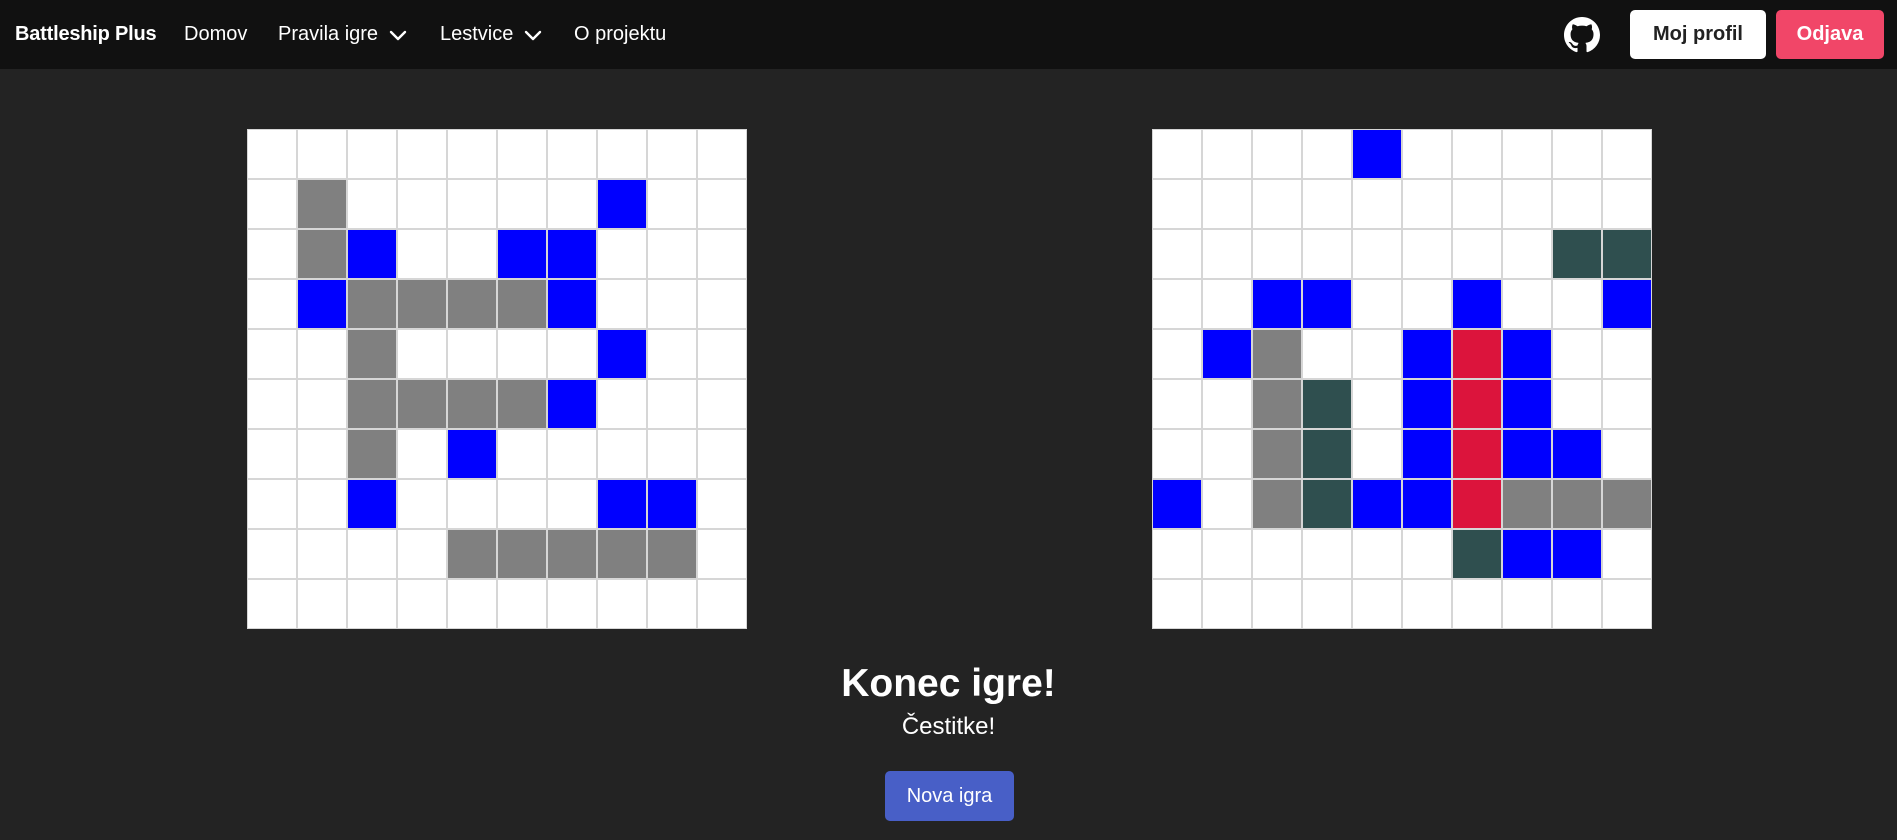  I want to click on github-icon, so click(1582, 35).